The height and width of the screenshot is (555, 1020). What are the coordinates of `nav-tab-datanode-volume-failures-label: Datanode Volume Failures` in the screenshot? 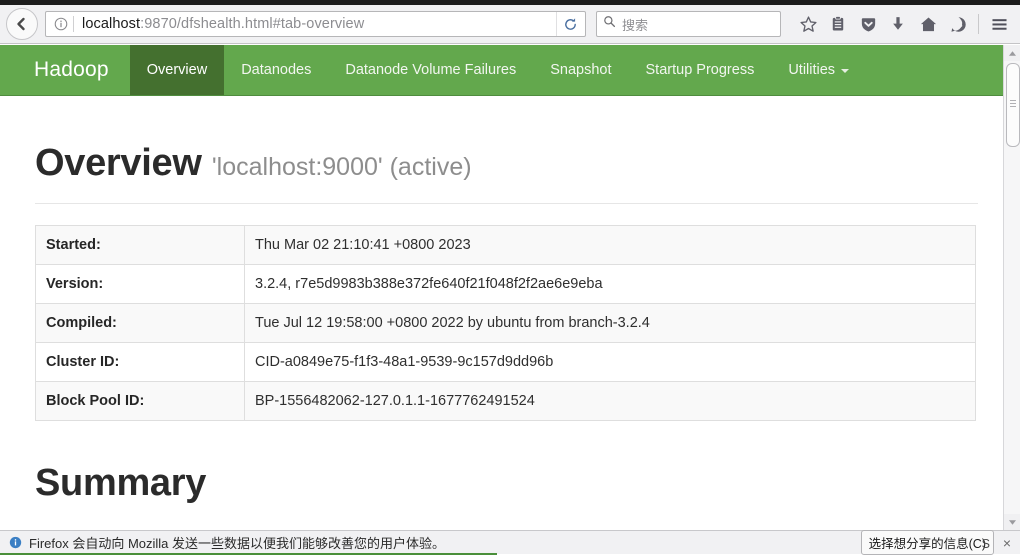 It's located at (431, 70).